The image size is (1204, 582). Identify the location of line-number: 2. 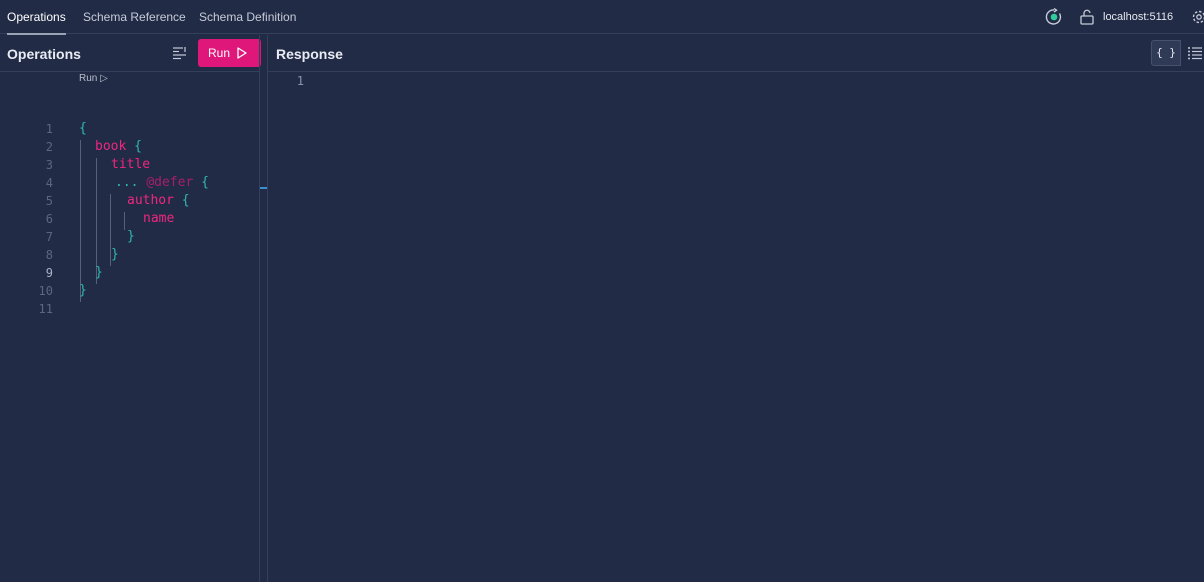
(49, 147).